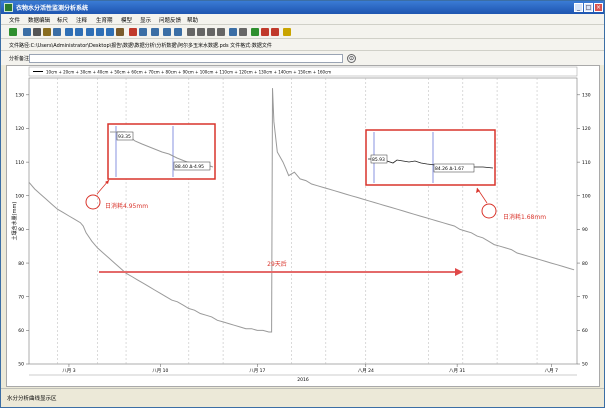  Describe the element at coordinates (303, 380) in the screenshot. I see `x-axis-label: 2016` at that location.